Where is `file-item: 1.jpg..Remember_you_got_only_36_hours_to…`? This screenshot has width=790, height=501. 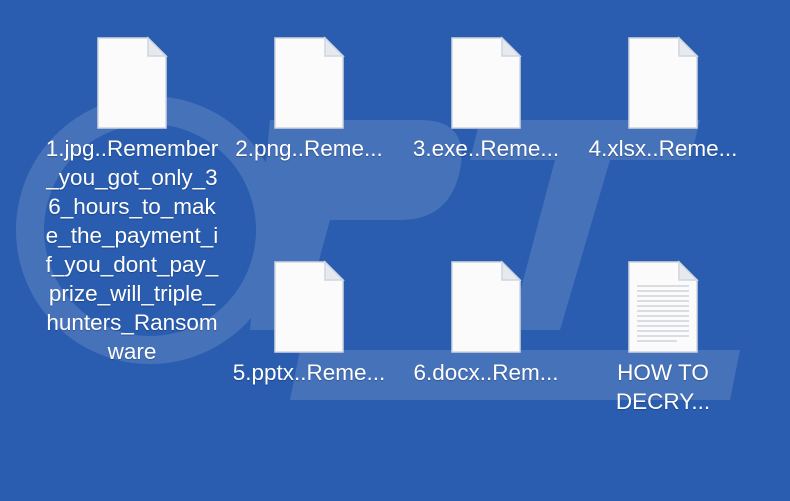
file-item: 1.jpg..Remember_you_got_only_36_hours_to… is located at coordinates (132, 201).